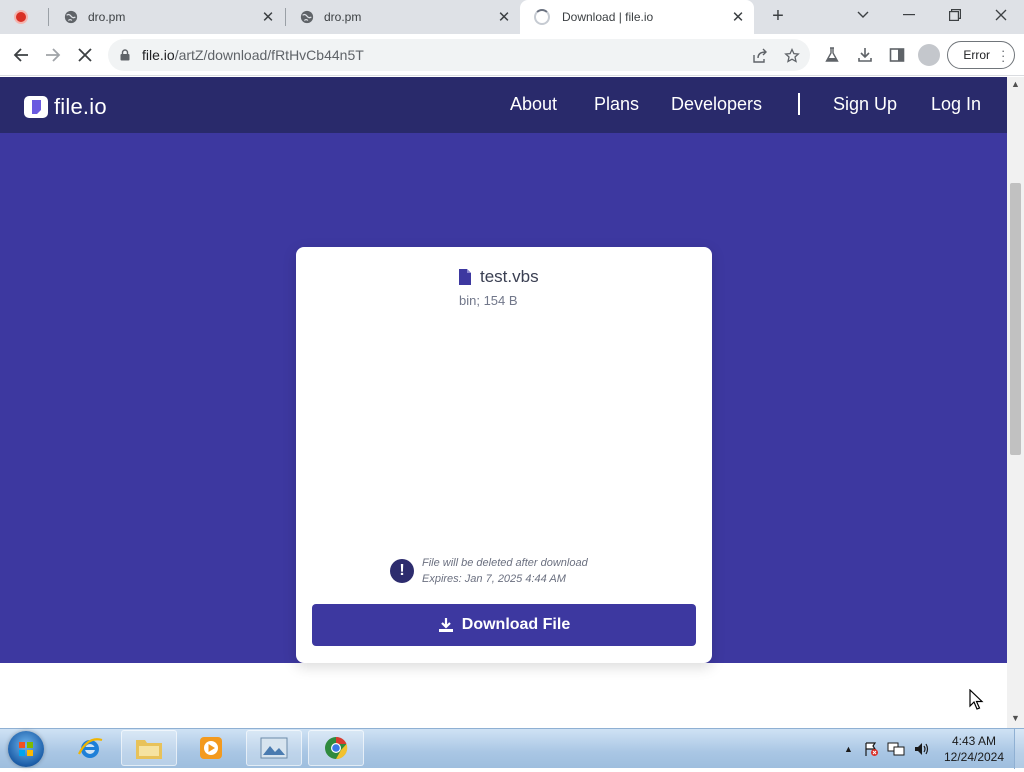  What do you see at coordinates (929, 55) in the screenshot?
I see `profile-avatar-icon` at bounding box center [929, 55].